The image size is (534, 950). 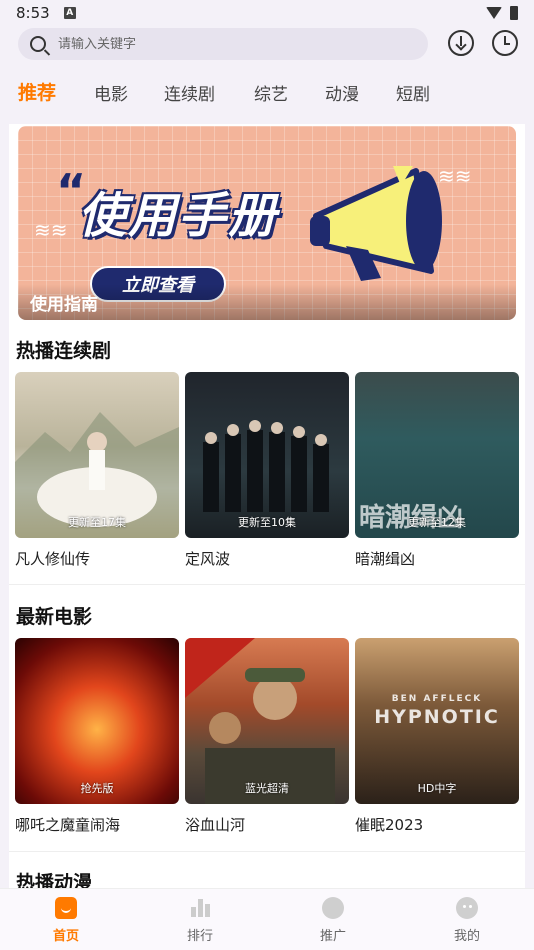 I want to click on nav-ranking-label: 排行, so click(x=199, y=936).